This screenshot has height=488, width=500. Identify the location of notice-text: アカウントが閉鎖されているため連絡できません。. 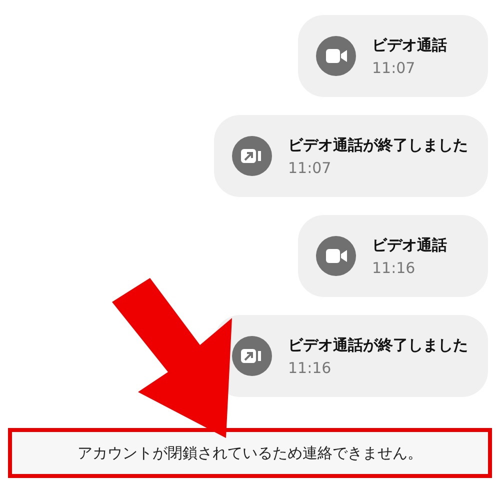
(250, 453).